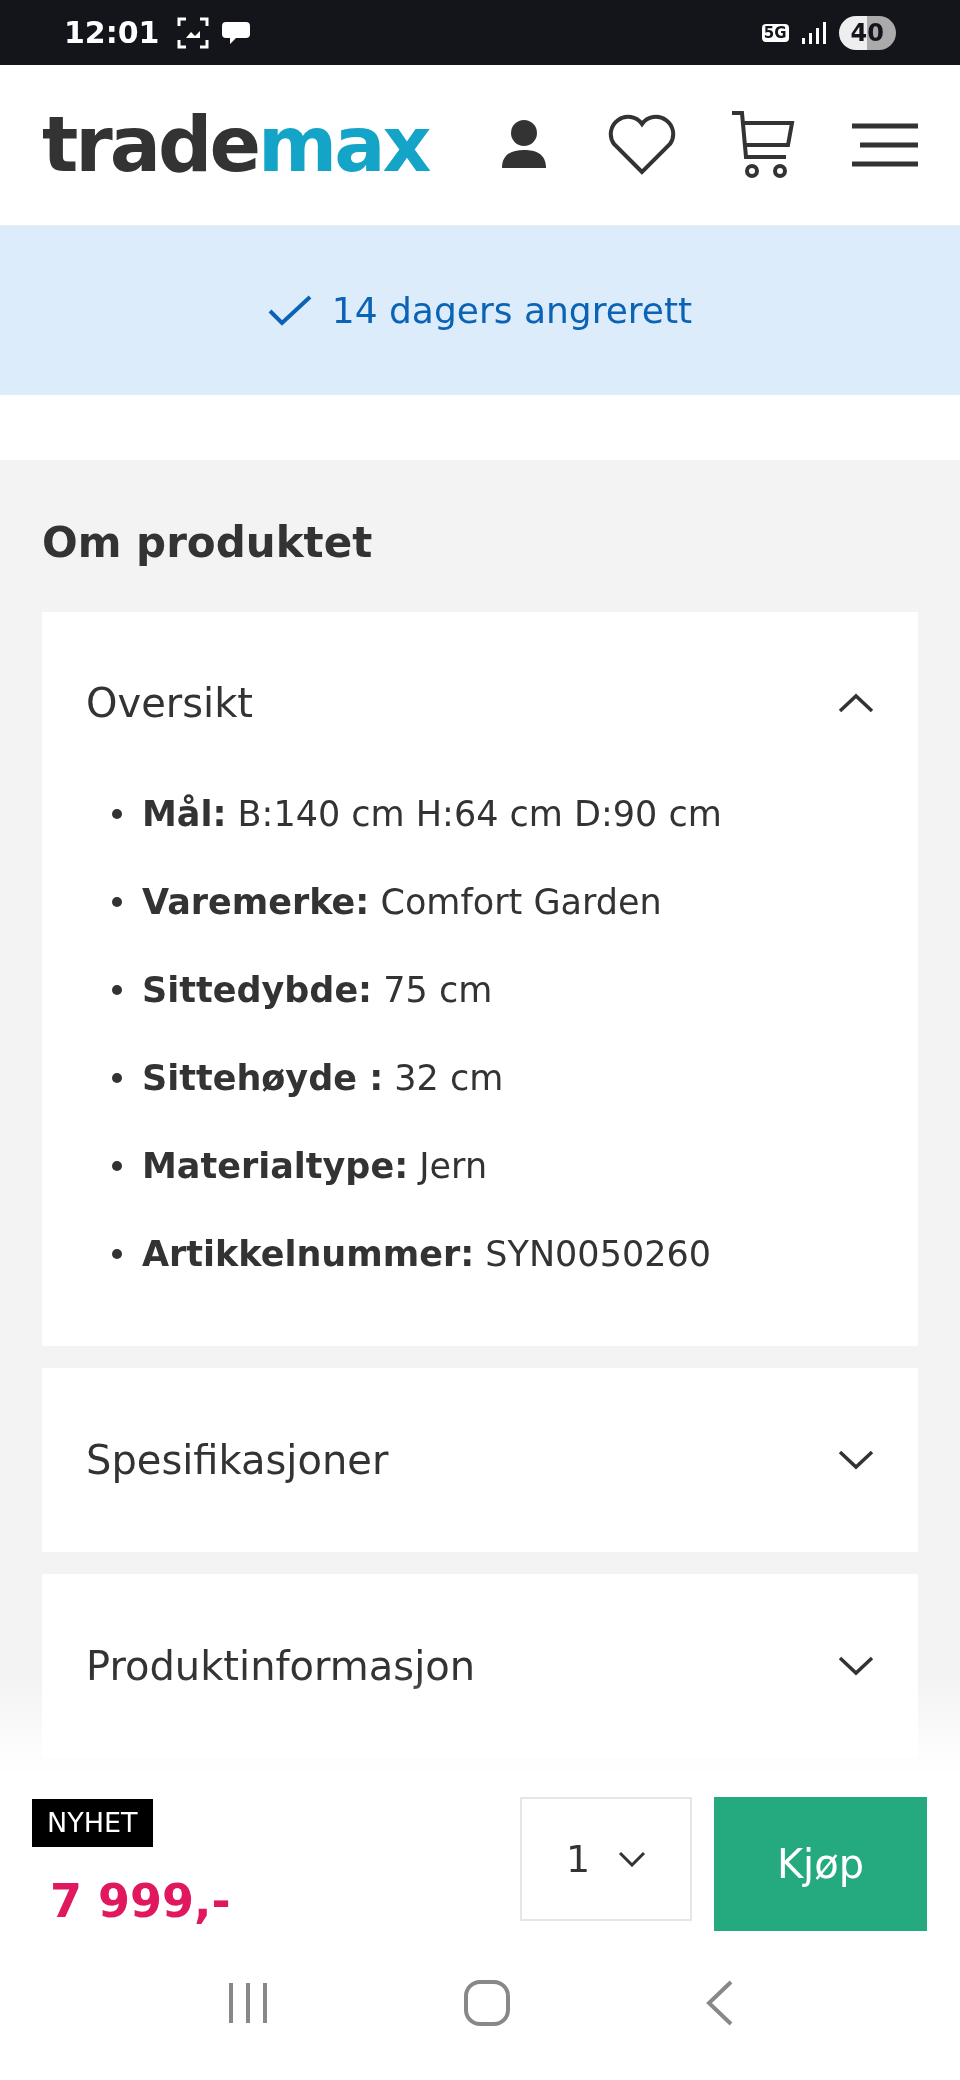  What do you see at coordinates (856, 703) in the screenshot?
I see `chevron-up-icon` at bounding box center [856, 703].